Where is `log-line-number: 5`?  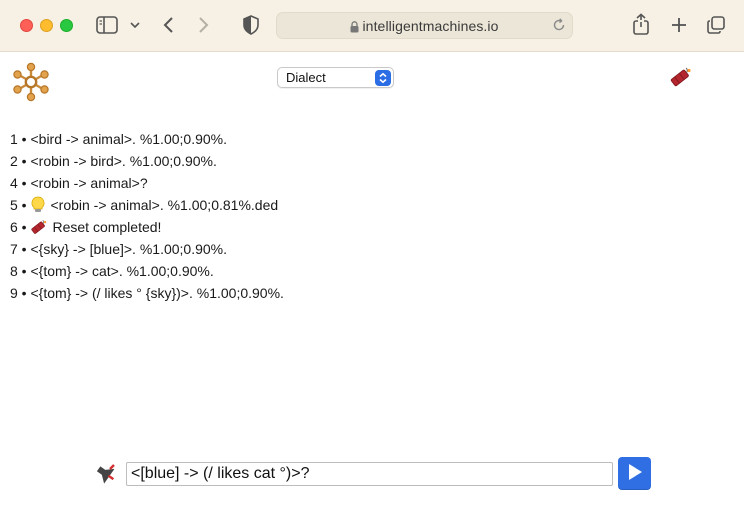
log-line-number: 5 is located at coordinates (14, 205).